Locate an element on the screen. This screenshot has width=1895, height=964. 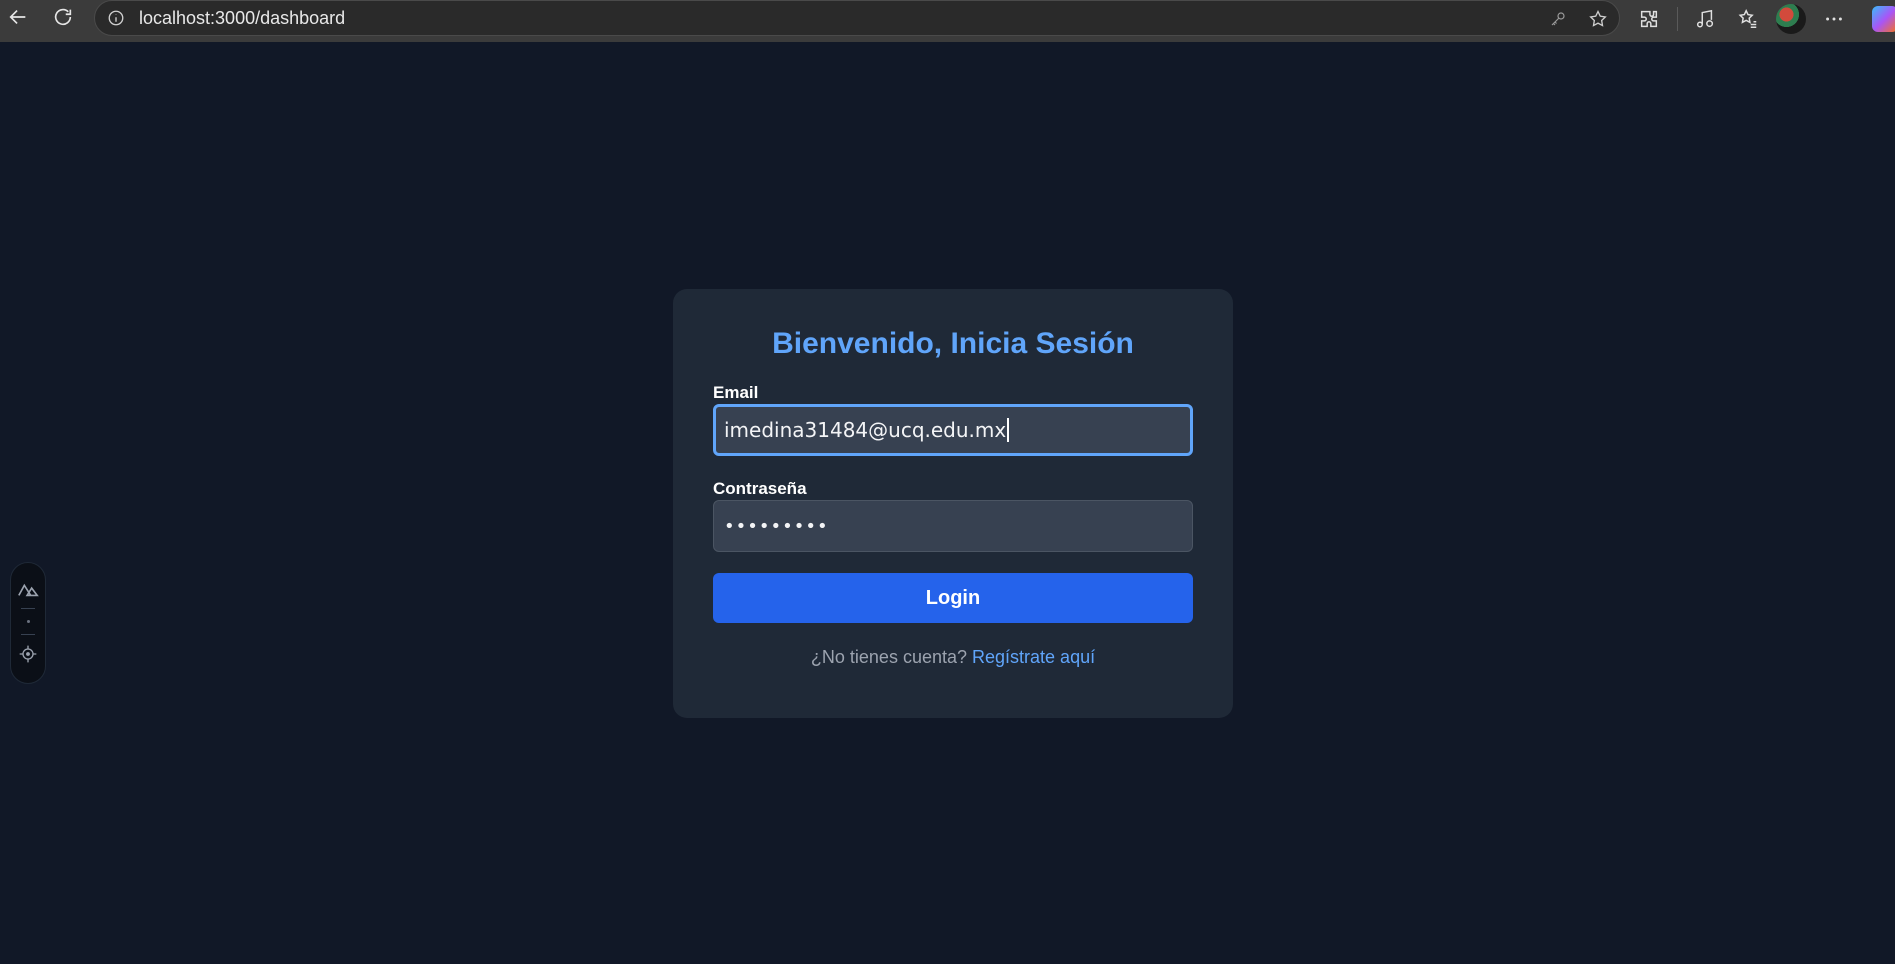
password-field: ••••••••• is located at coordinates (953, 526).